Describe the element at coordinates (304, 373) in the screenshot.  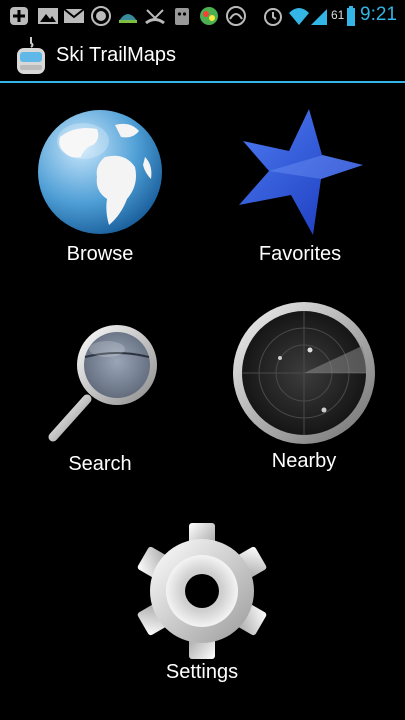
I see `radar-icon` at that location.